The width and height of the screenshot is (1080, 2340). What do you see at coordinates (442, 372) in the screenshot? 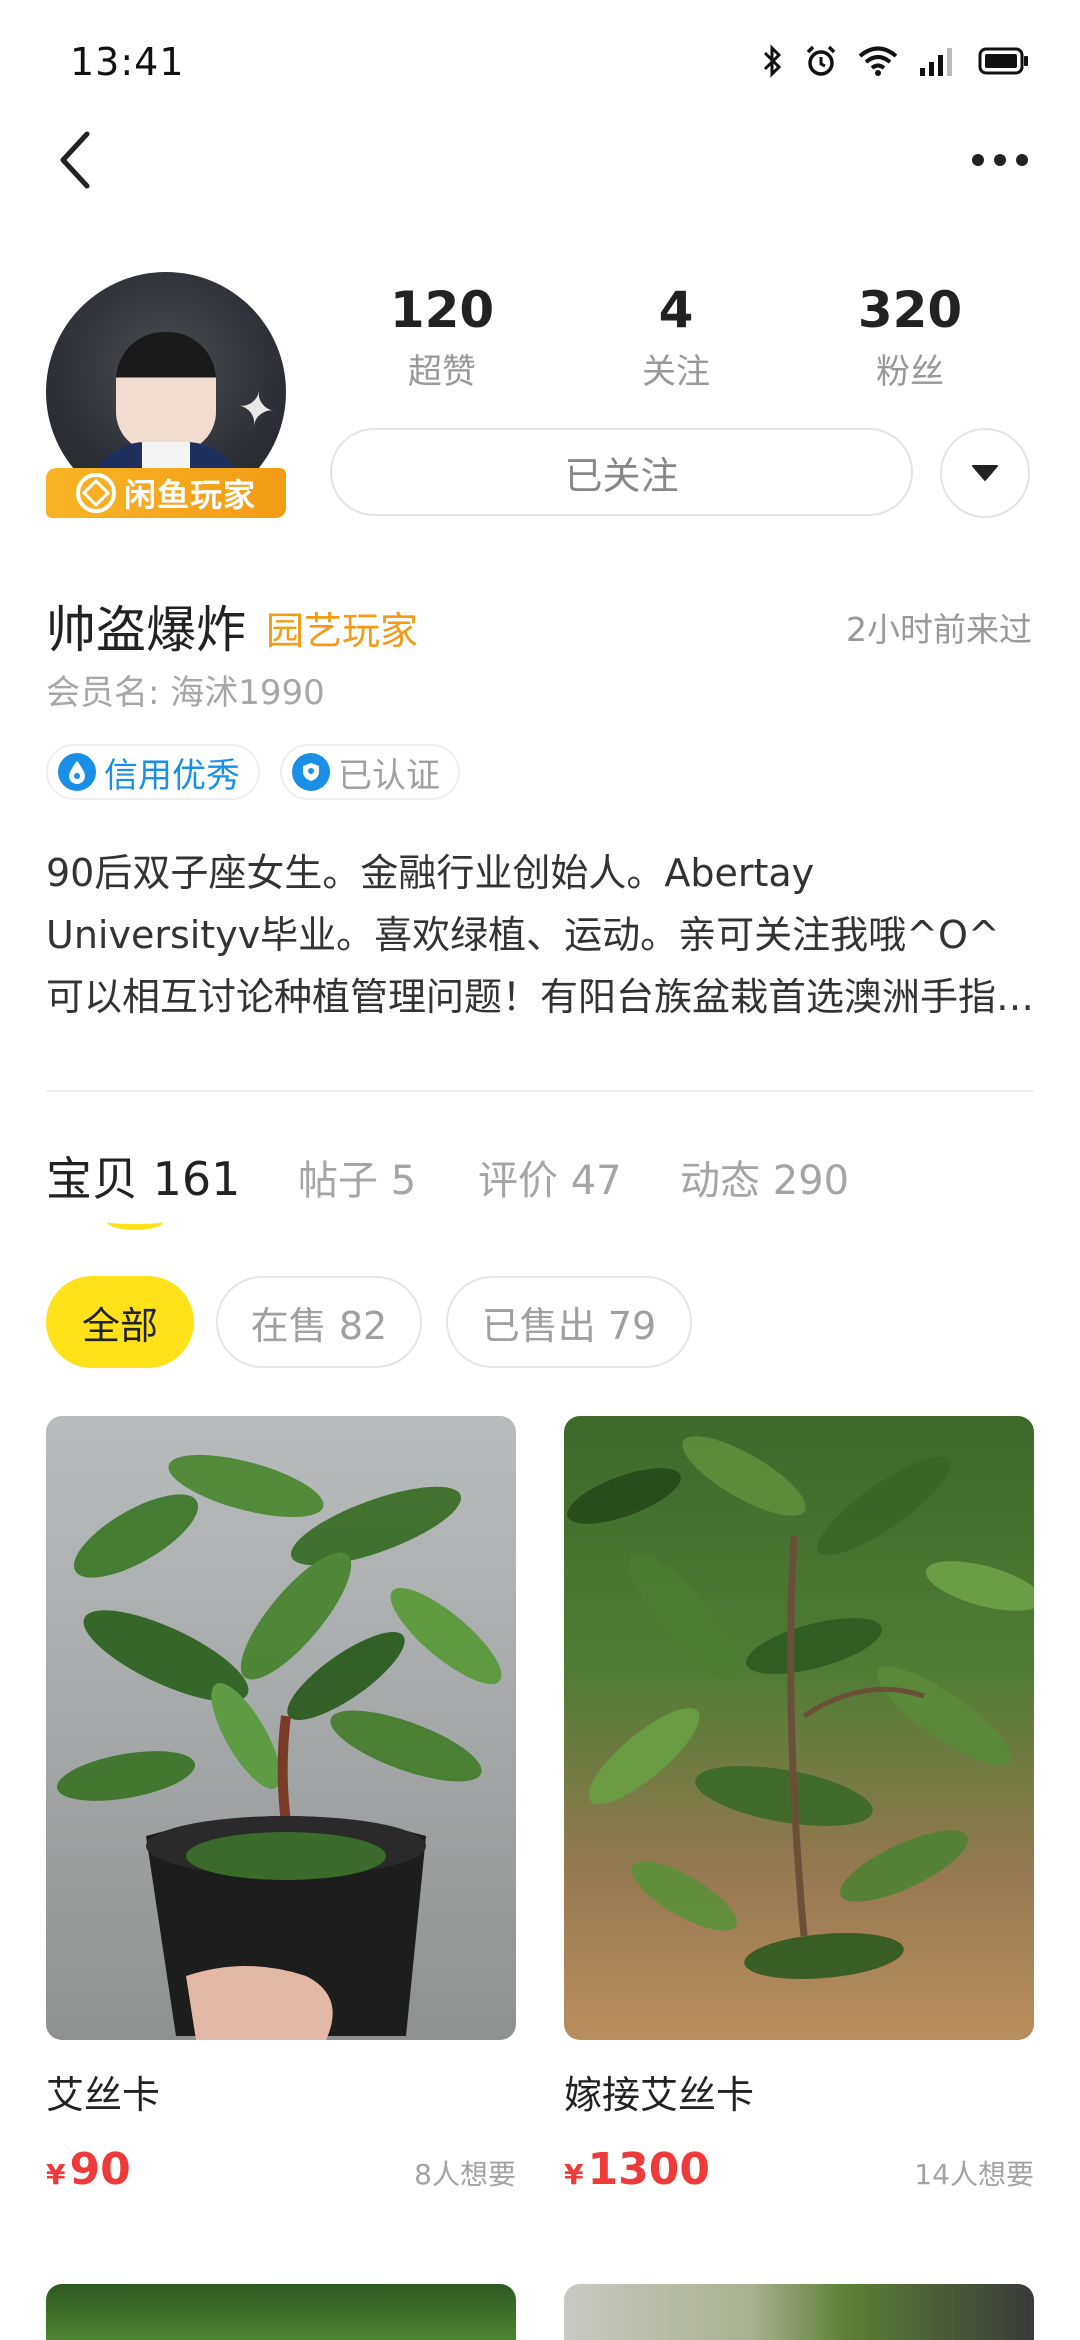
I see `stat-label: 超赞` at bounding box center [442, 372].